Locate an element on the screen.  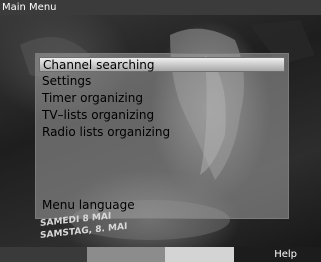
red-key-button is located at coordinates (43, 254).